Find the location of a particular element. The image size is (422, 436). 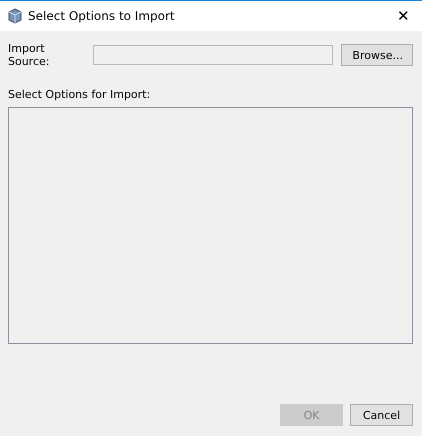

import-source-field is located at coordinates (213, 55).